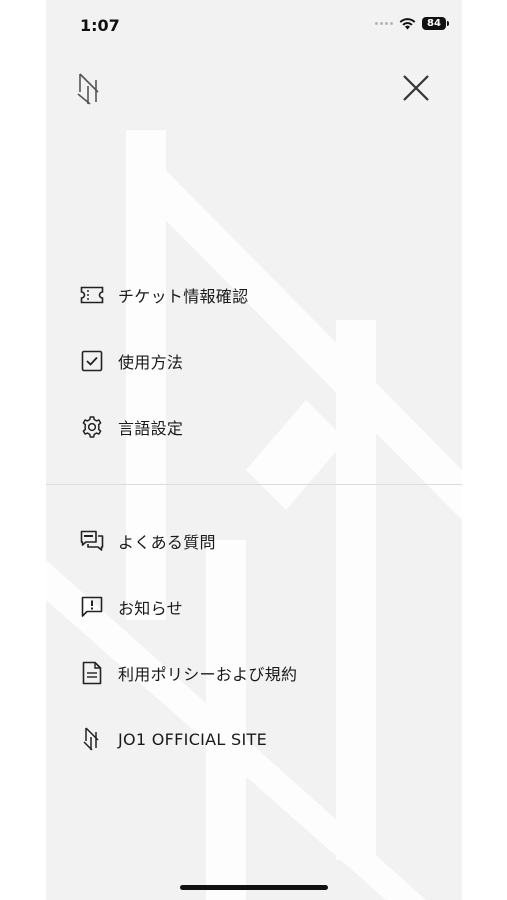 The height and width of the screenshot is (900, 507). What do you see at coordinates (254, 295) in the screenshot?
I see `menu-item-ticket-info: チケット情報確認` at bounding box center [254, 295].